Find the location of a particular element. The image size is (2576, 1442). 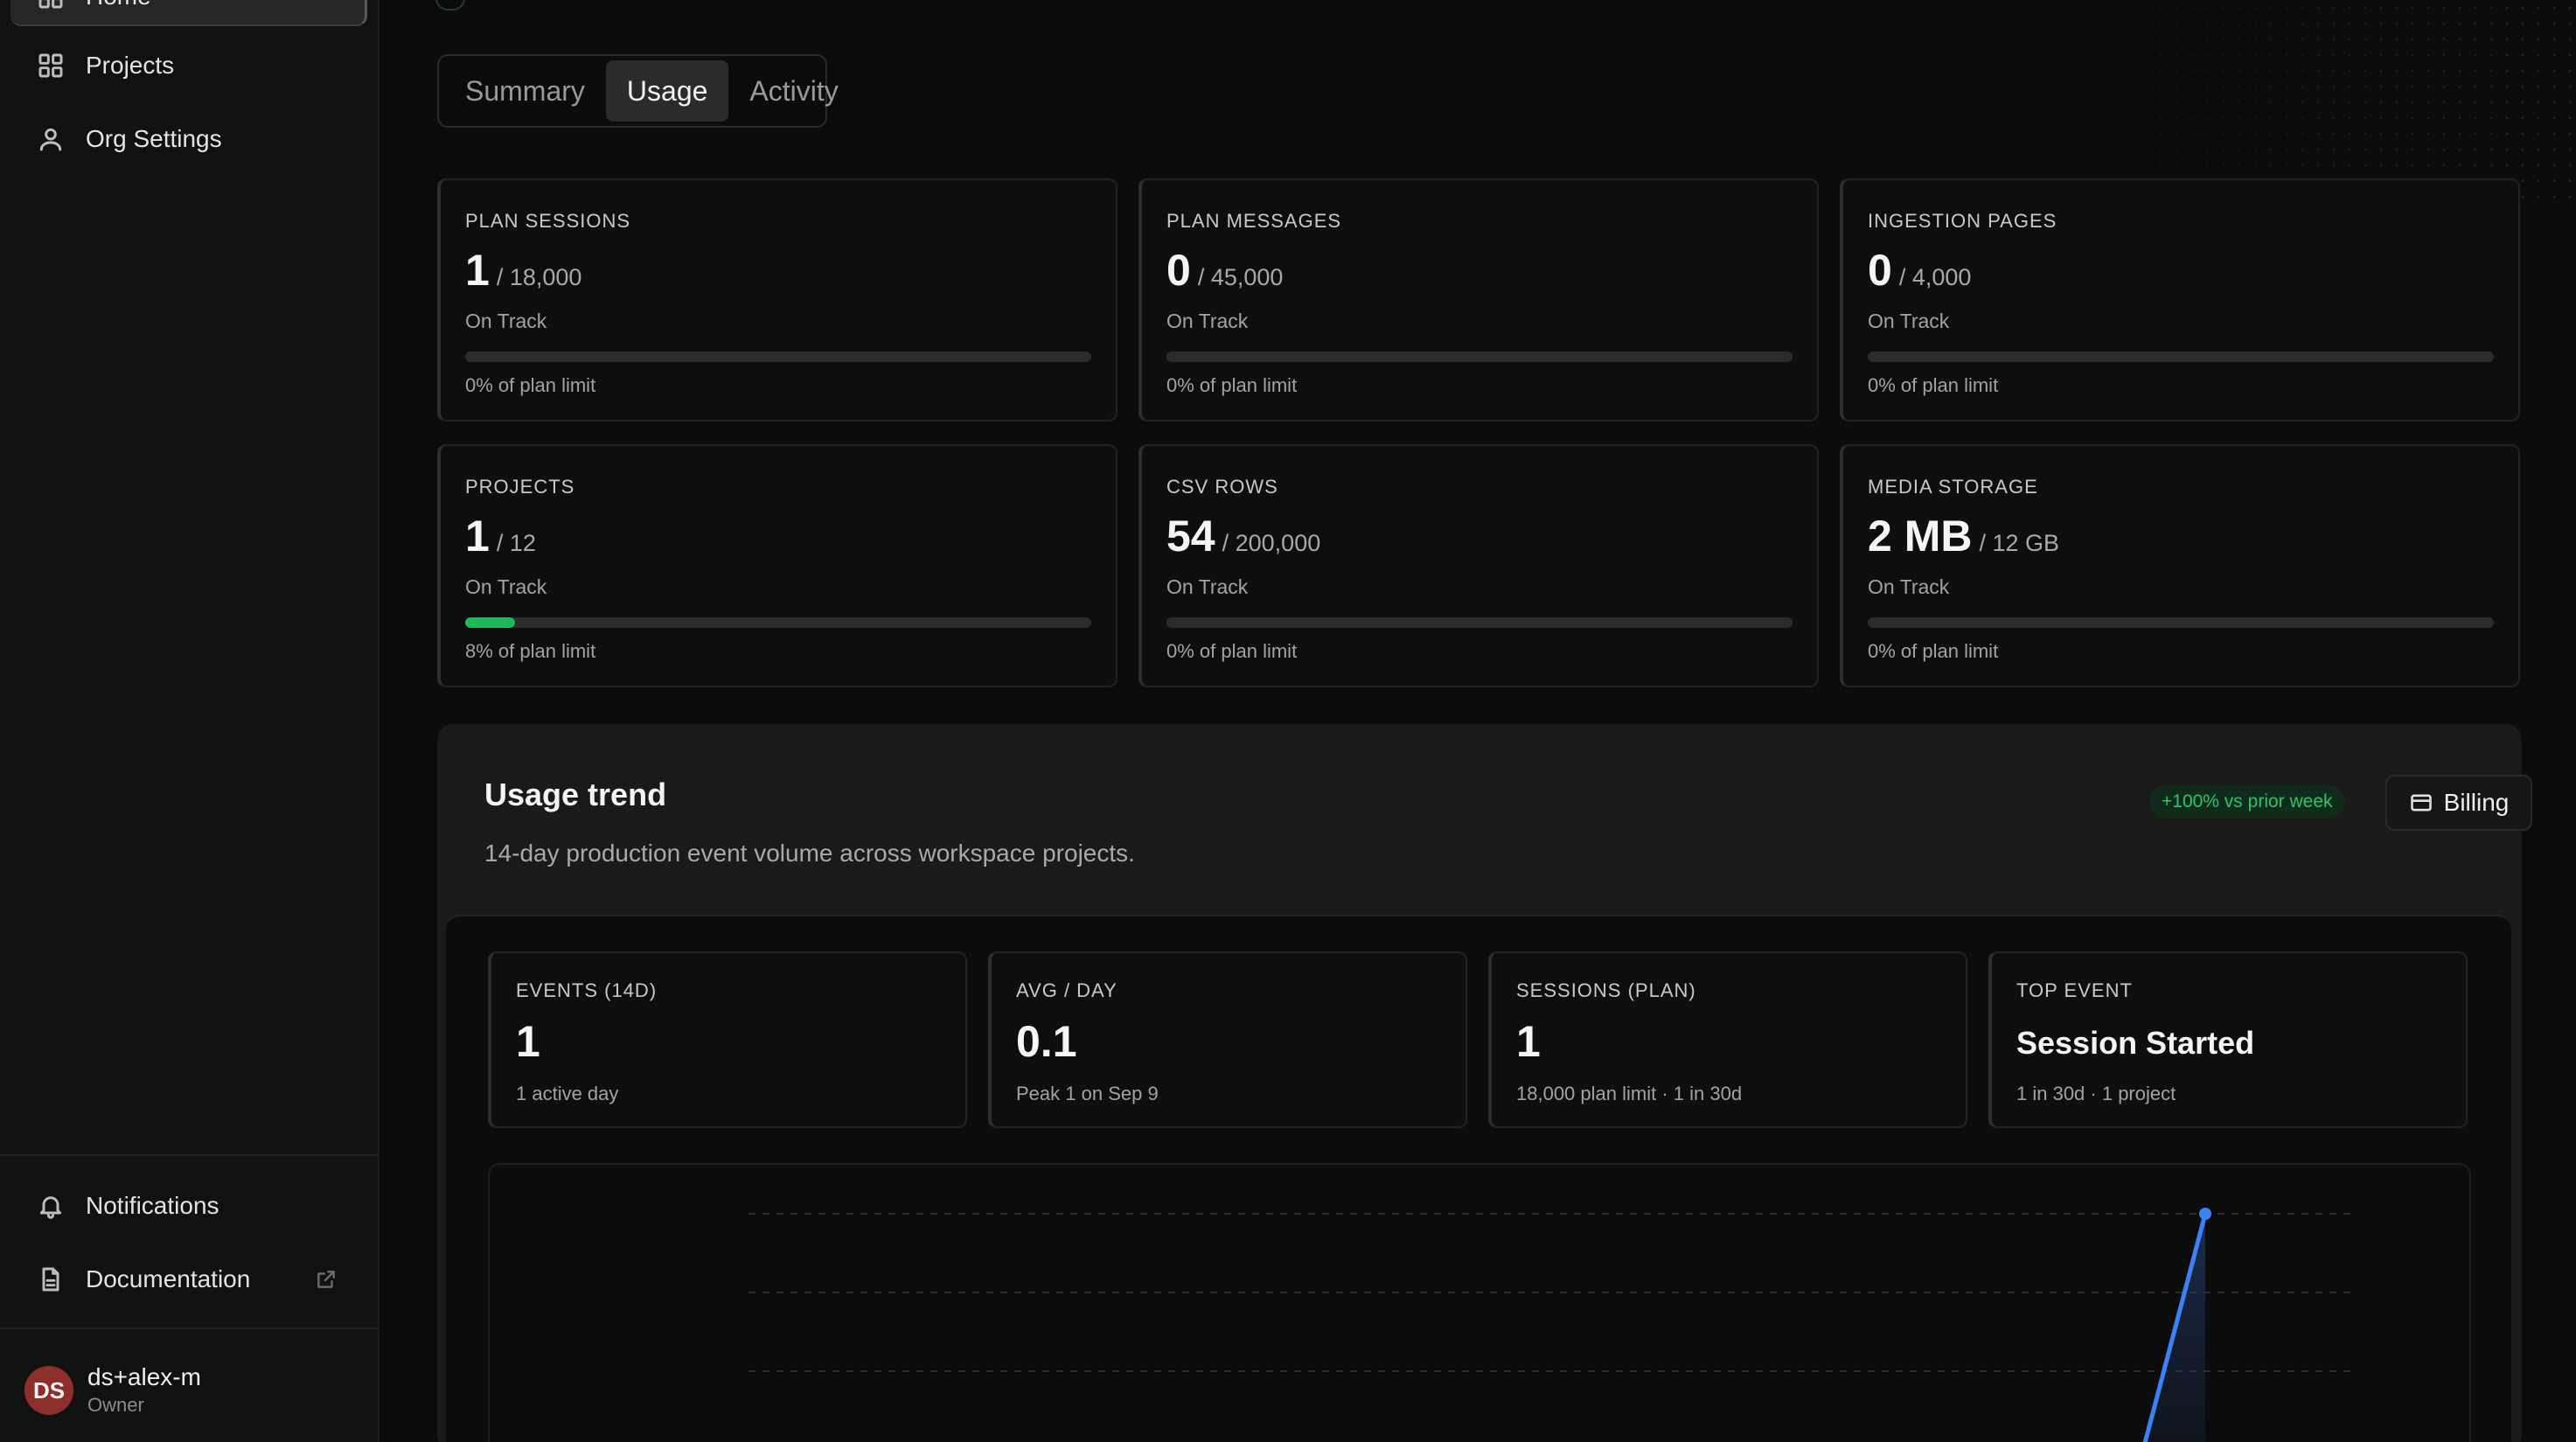

card-label: INGESTION PAGES is located at coordinates (1962, 221).